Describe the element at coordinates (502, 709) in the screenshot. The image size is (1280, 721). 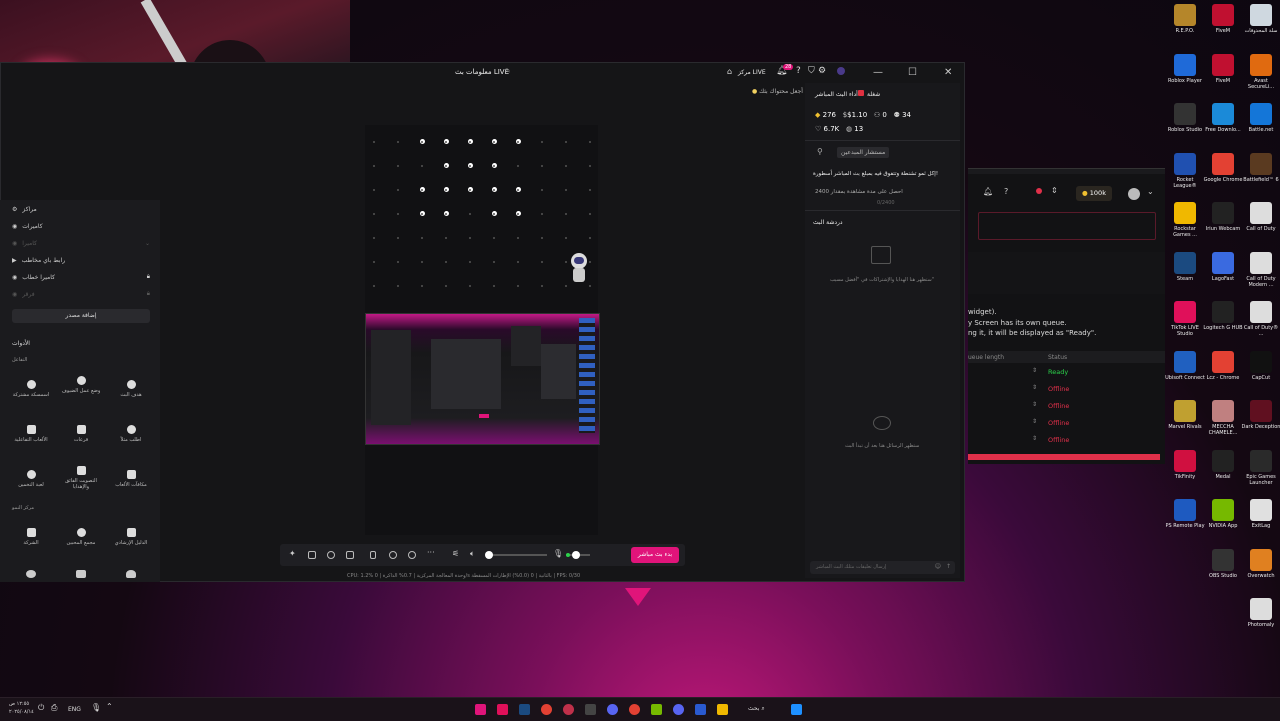
I see `tiktok-taskbar-icon` at that location.